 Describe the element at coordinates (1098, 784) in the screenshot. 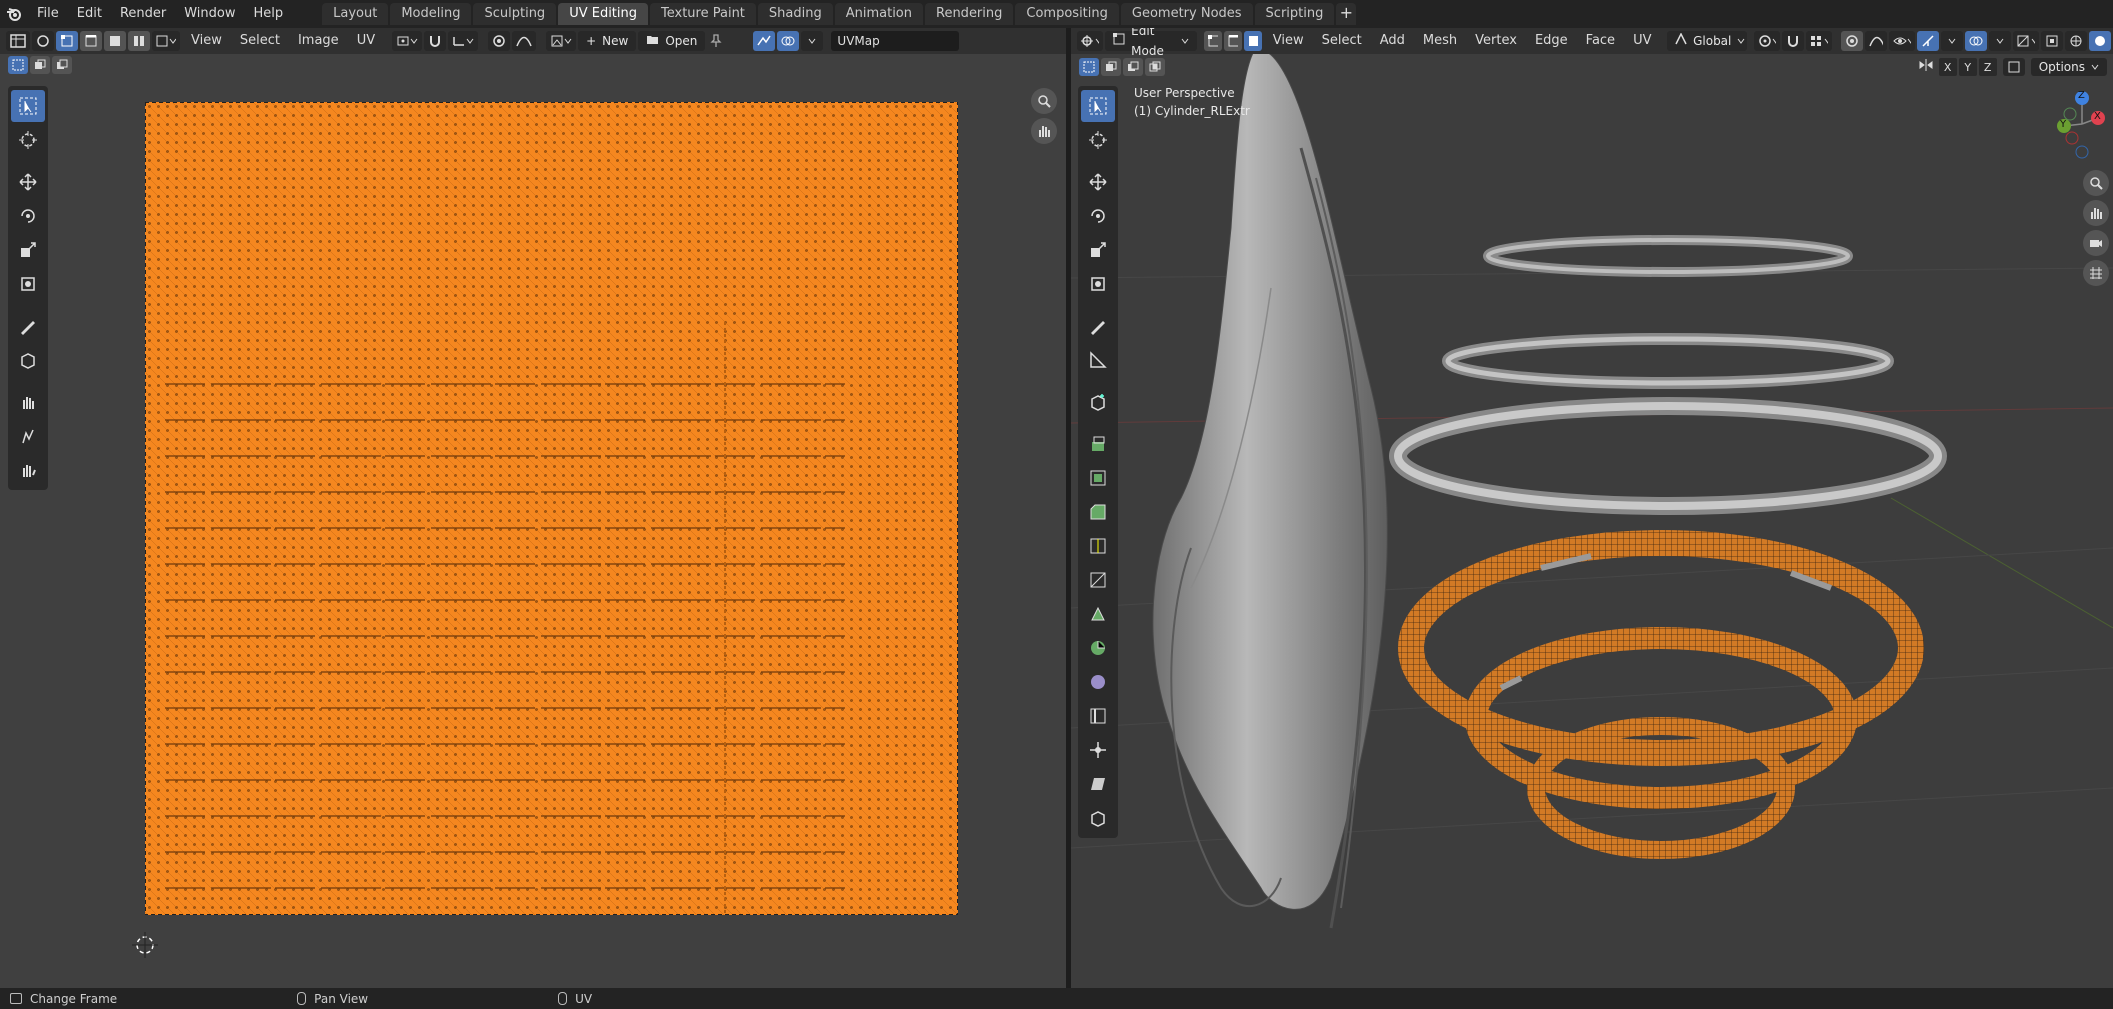

I see `shear-tool-icon` at that location.